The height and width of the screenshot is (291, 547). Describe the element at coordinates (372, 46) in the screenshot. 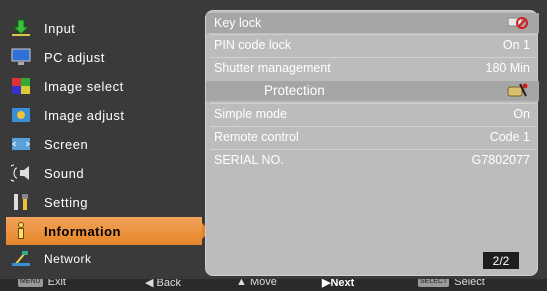

I see `info-row-pin-code-lock: PIN code lock On 1` at that location.